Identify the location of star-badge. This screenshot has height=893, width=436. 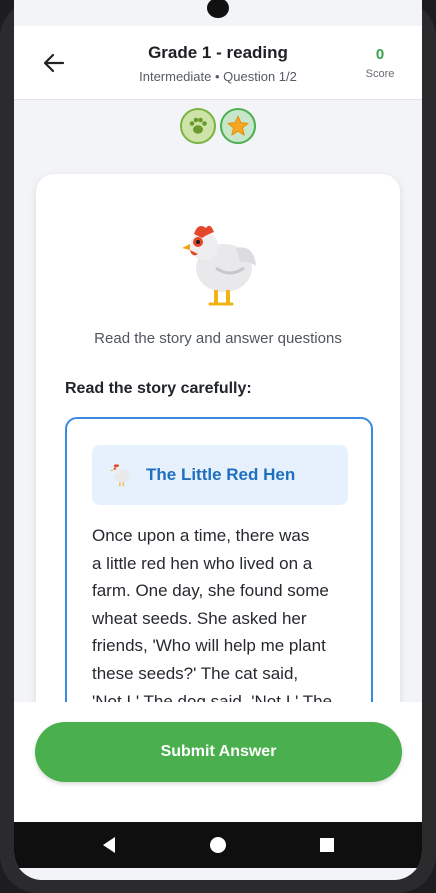
(238, 126).